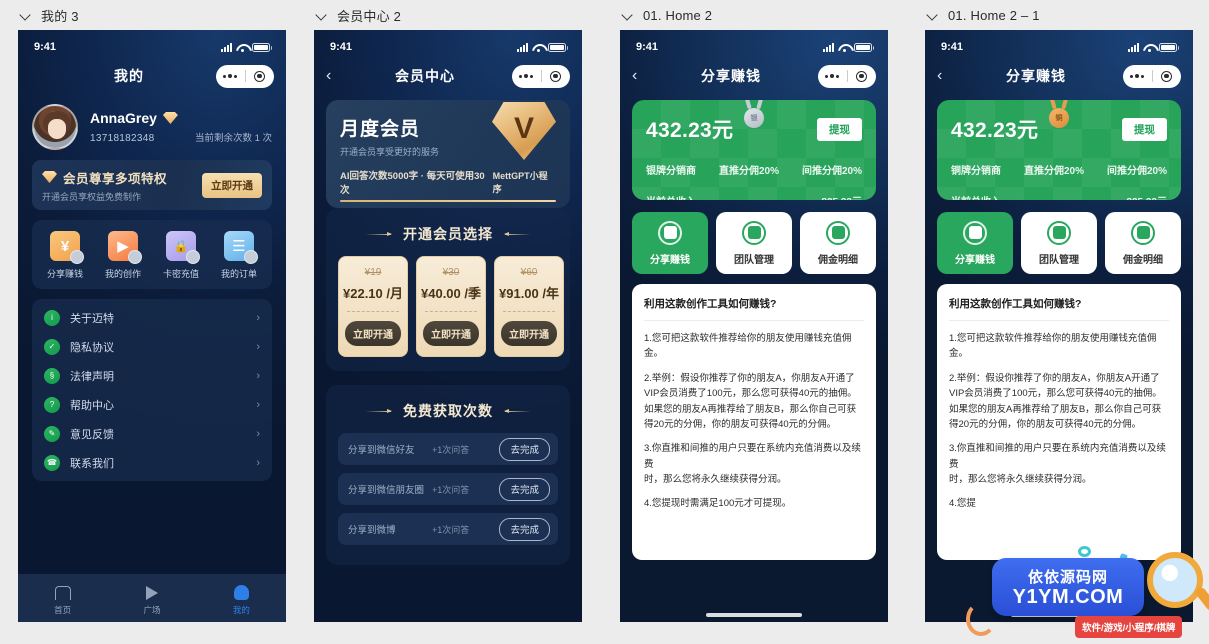 This screenshot has width=1209, height=644. Describe the element at coordinates (341, 47) in the screenshot. I see `status-time: 9:41` at that location.